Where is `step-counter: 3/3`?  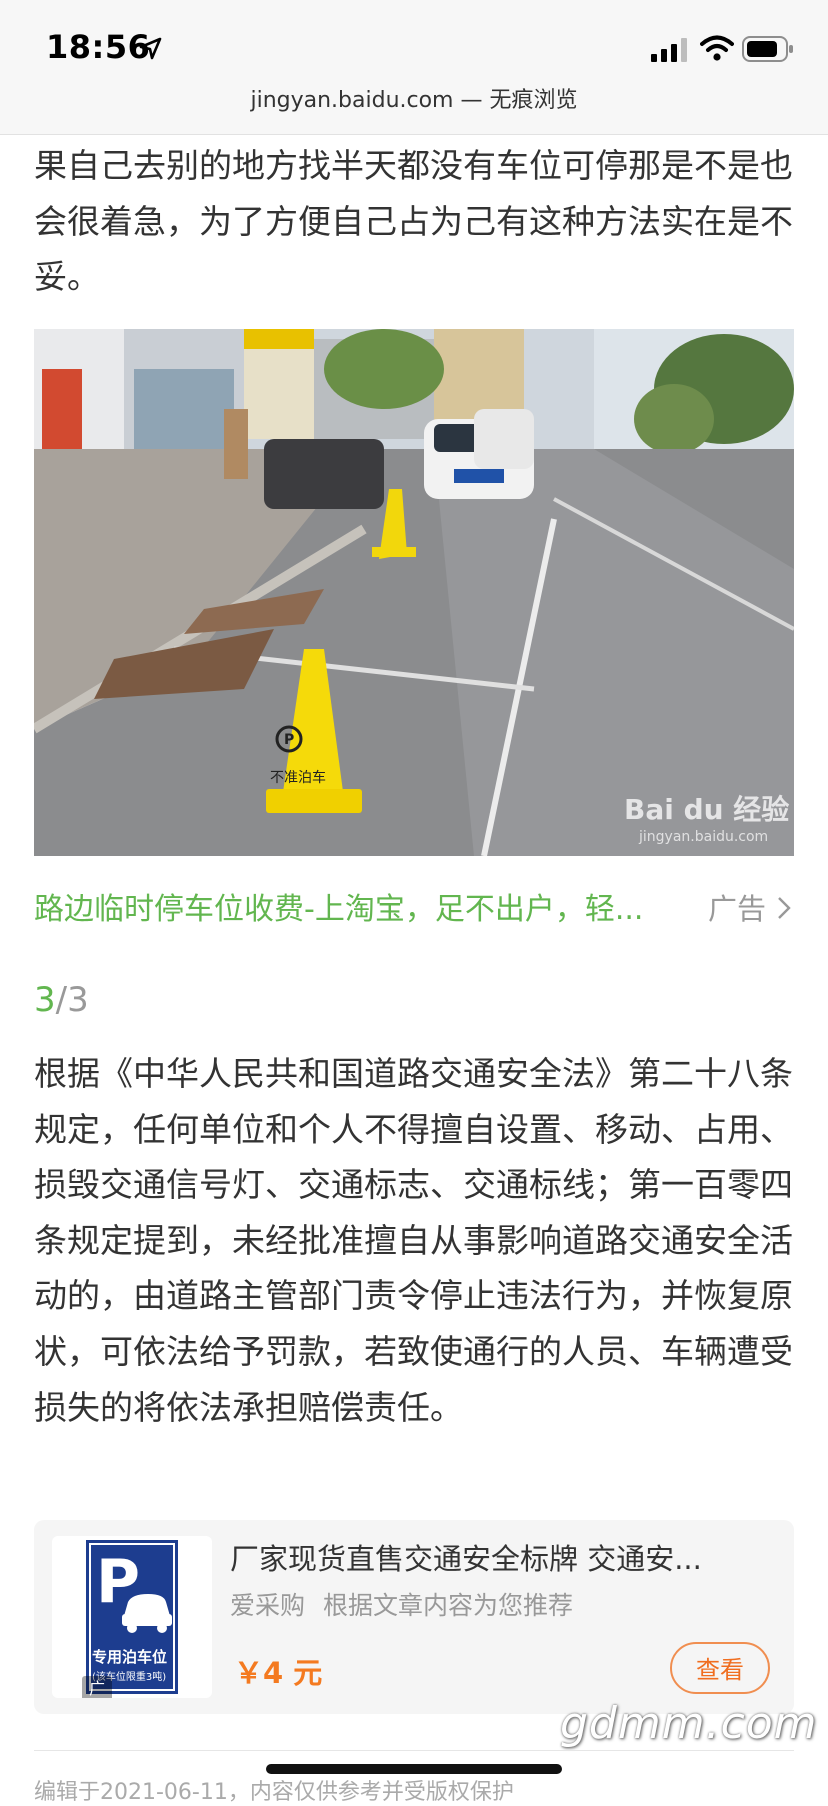
step-counter: 3/3 is located at coordinates (61, 1000).